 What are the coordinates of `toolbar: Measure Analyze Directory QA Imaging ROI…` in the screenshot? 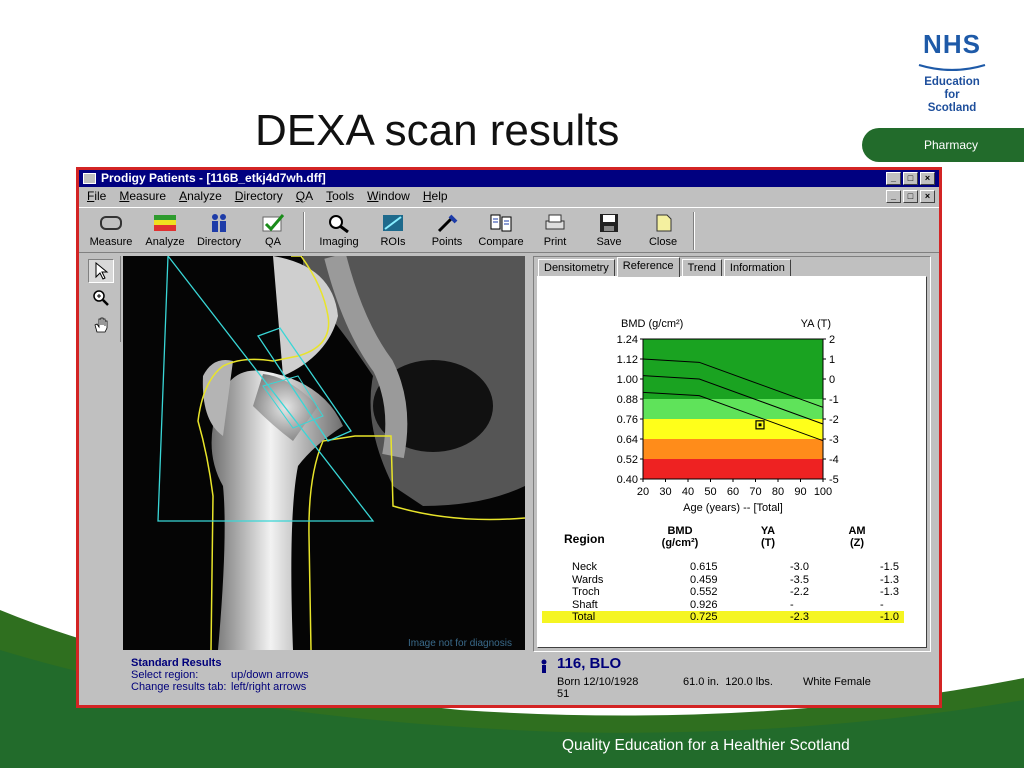 It's located at (509, 230).